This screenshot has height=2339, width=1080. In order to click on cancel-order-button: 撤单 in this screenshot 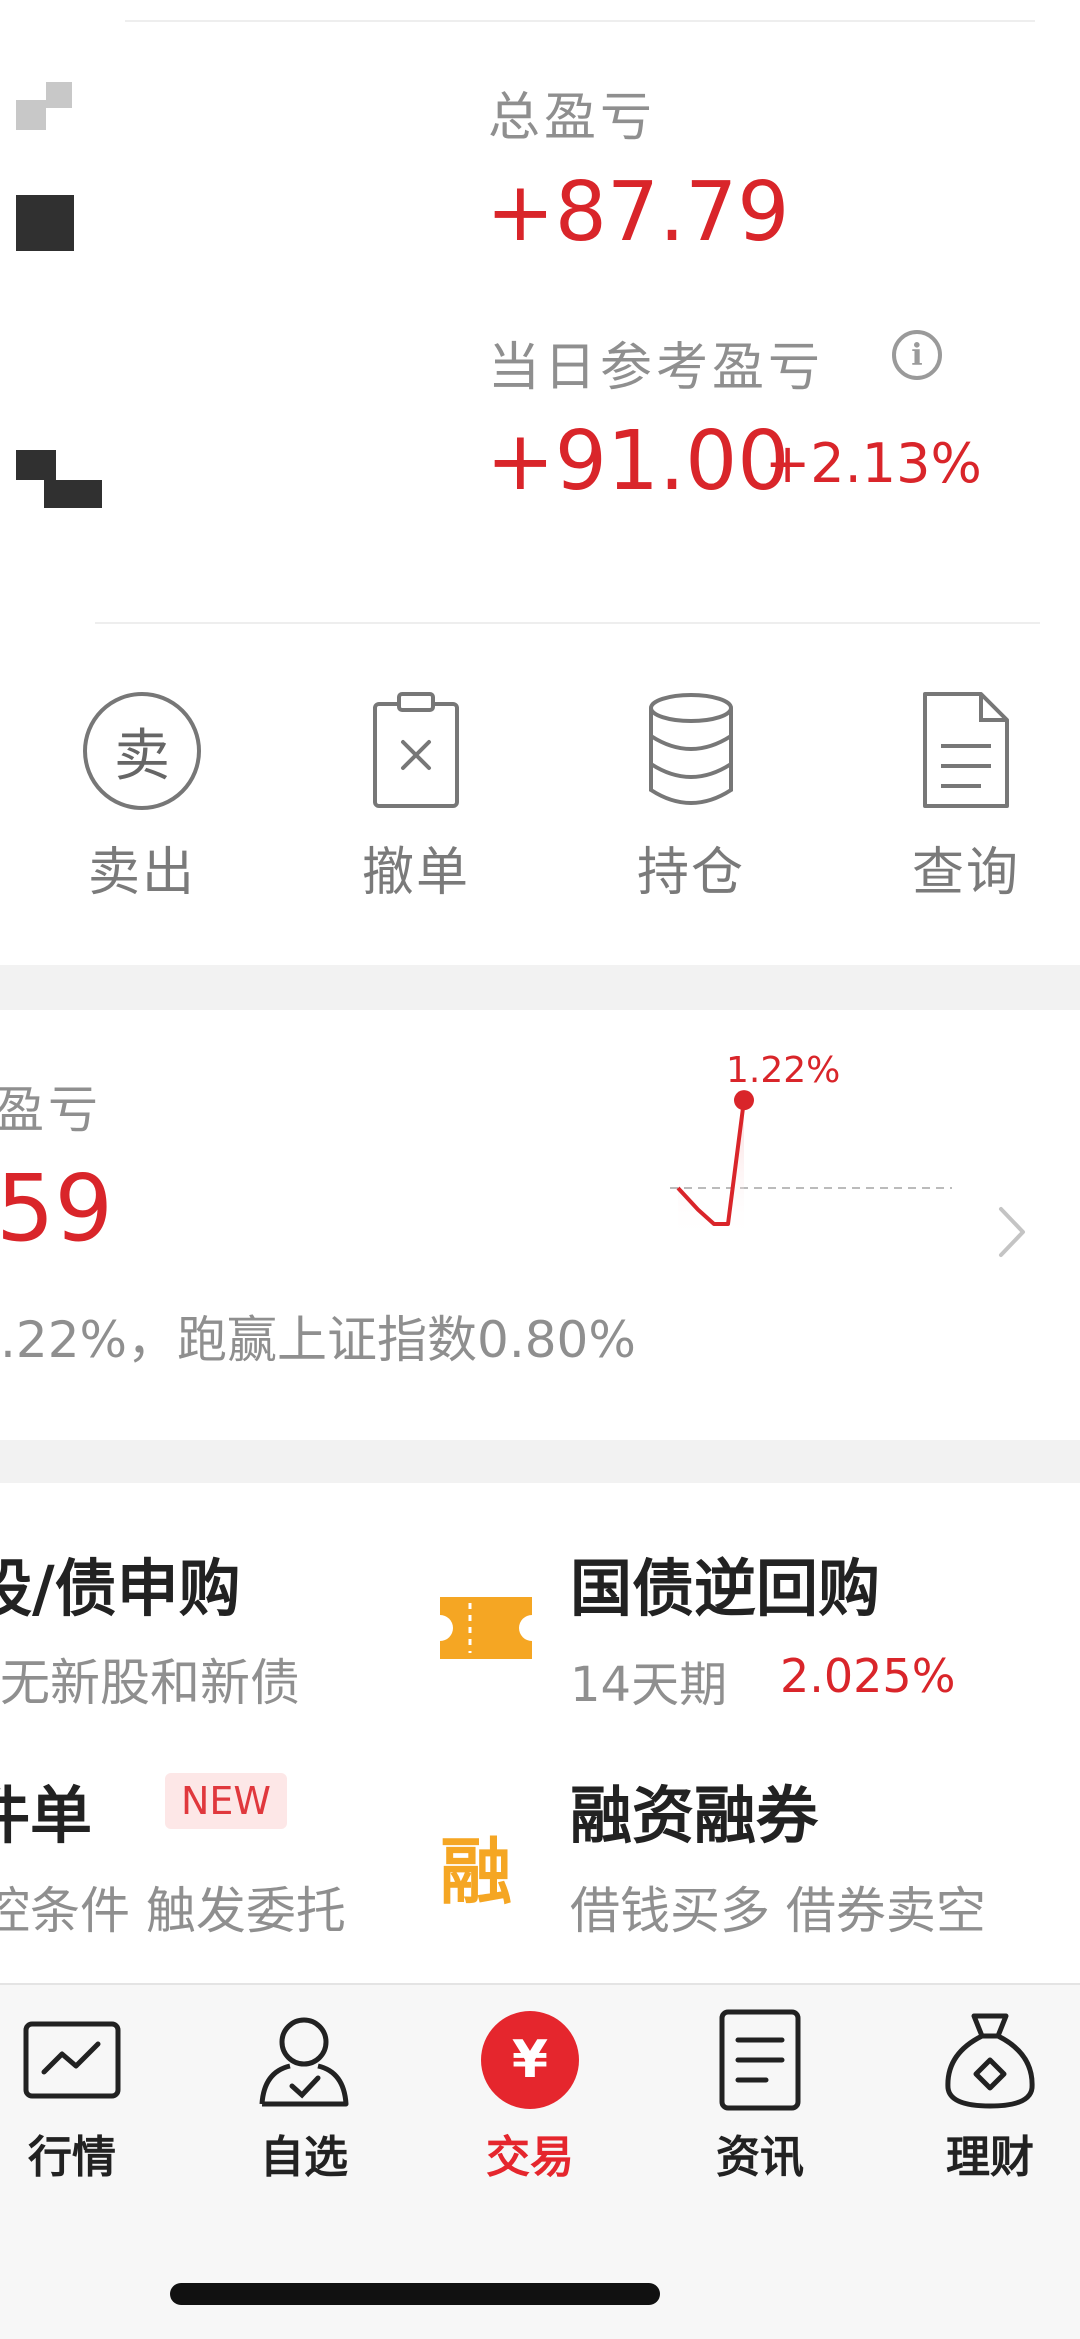, I will do `click(416, 792)`.